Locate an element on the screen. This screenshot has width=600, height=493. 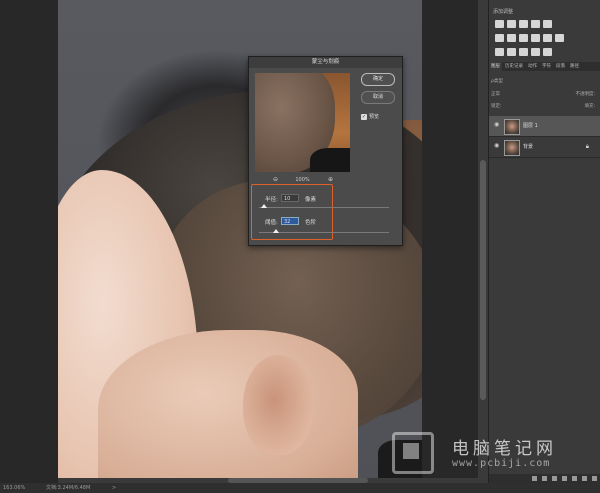
brightness-icon is located at coordinates (499, 24).